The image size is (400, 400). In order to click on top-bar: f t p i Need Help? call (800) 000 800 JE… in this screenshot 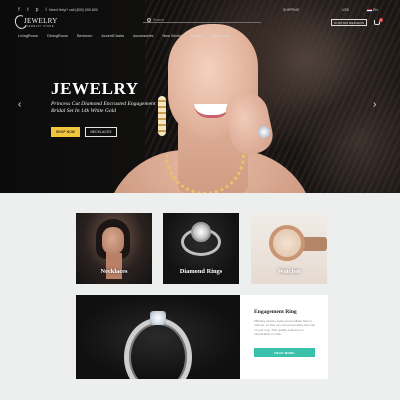, I will do `click(200, 20)`.